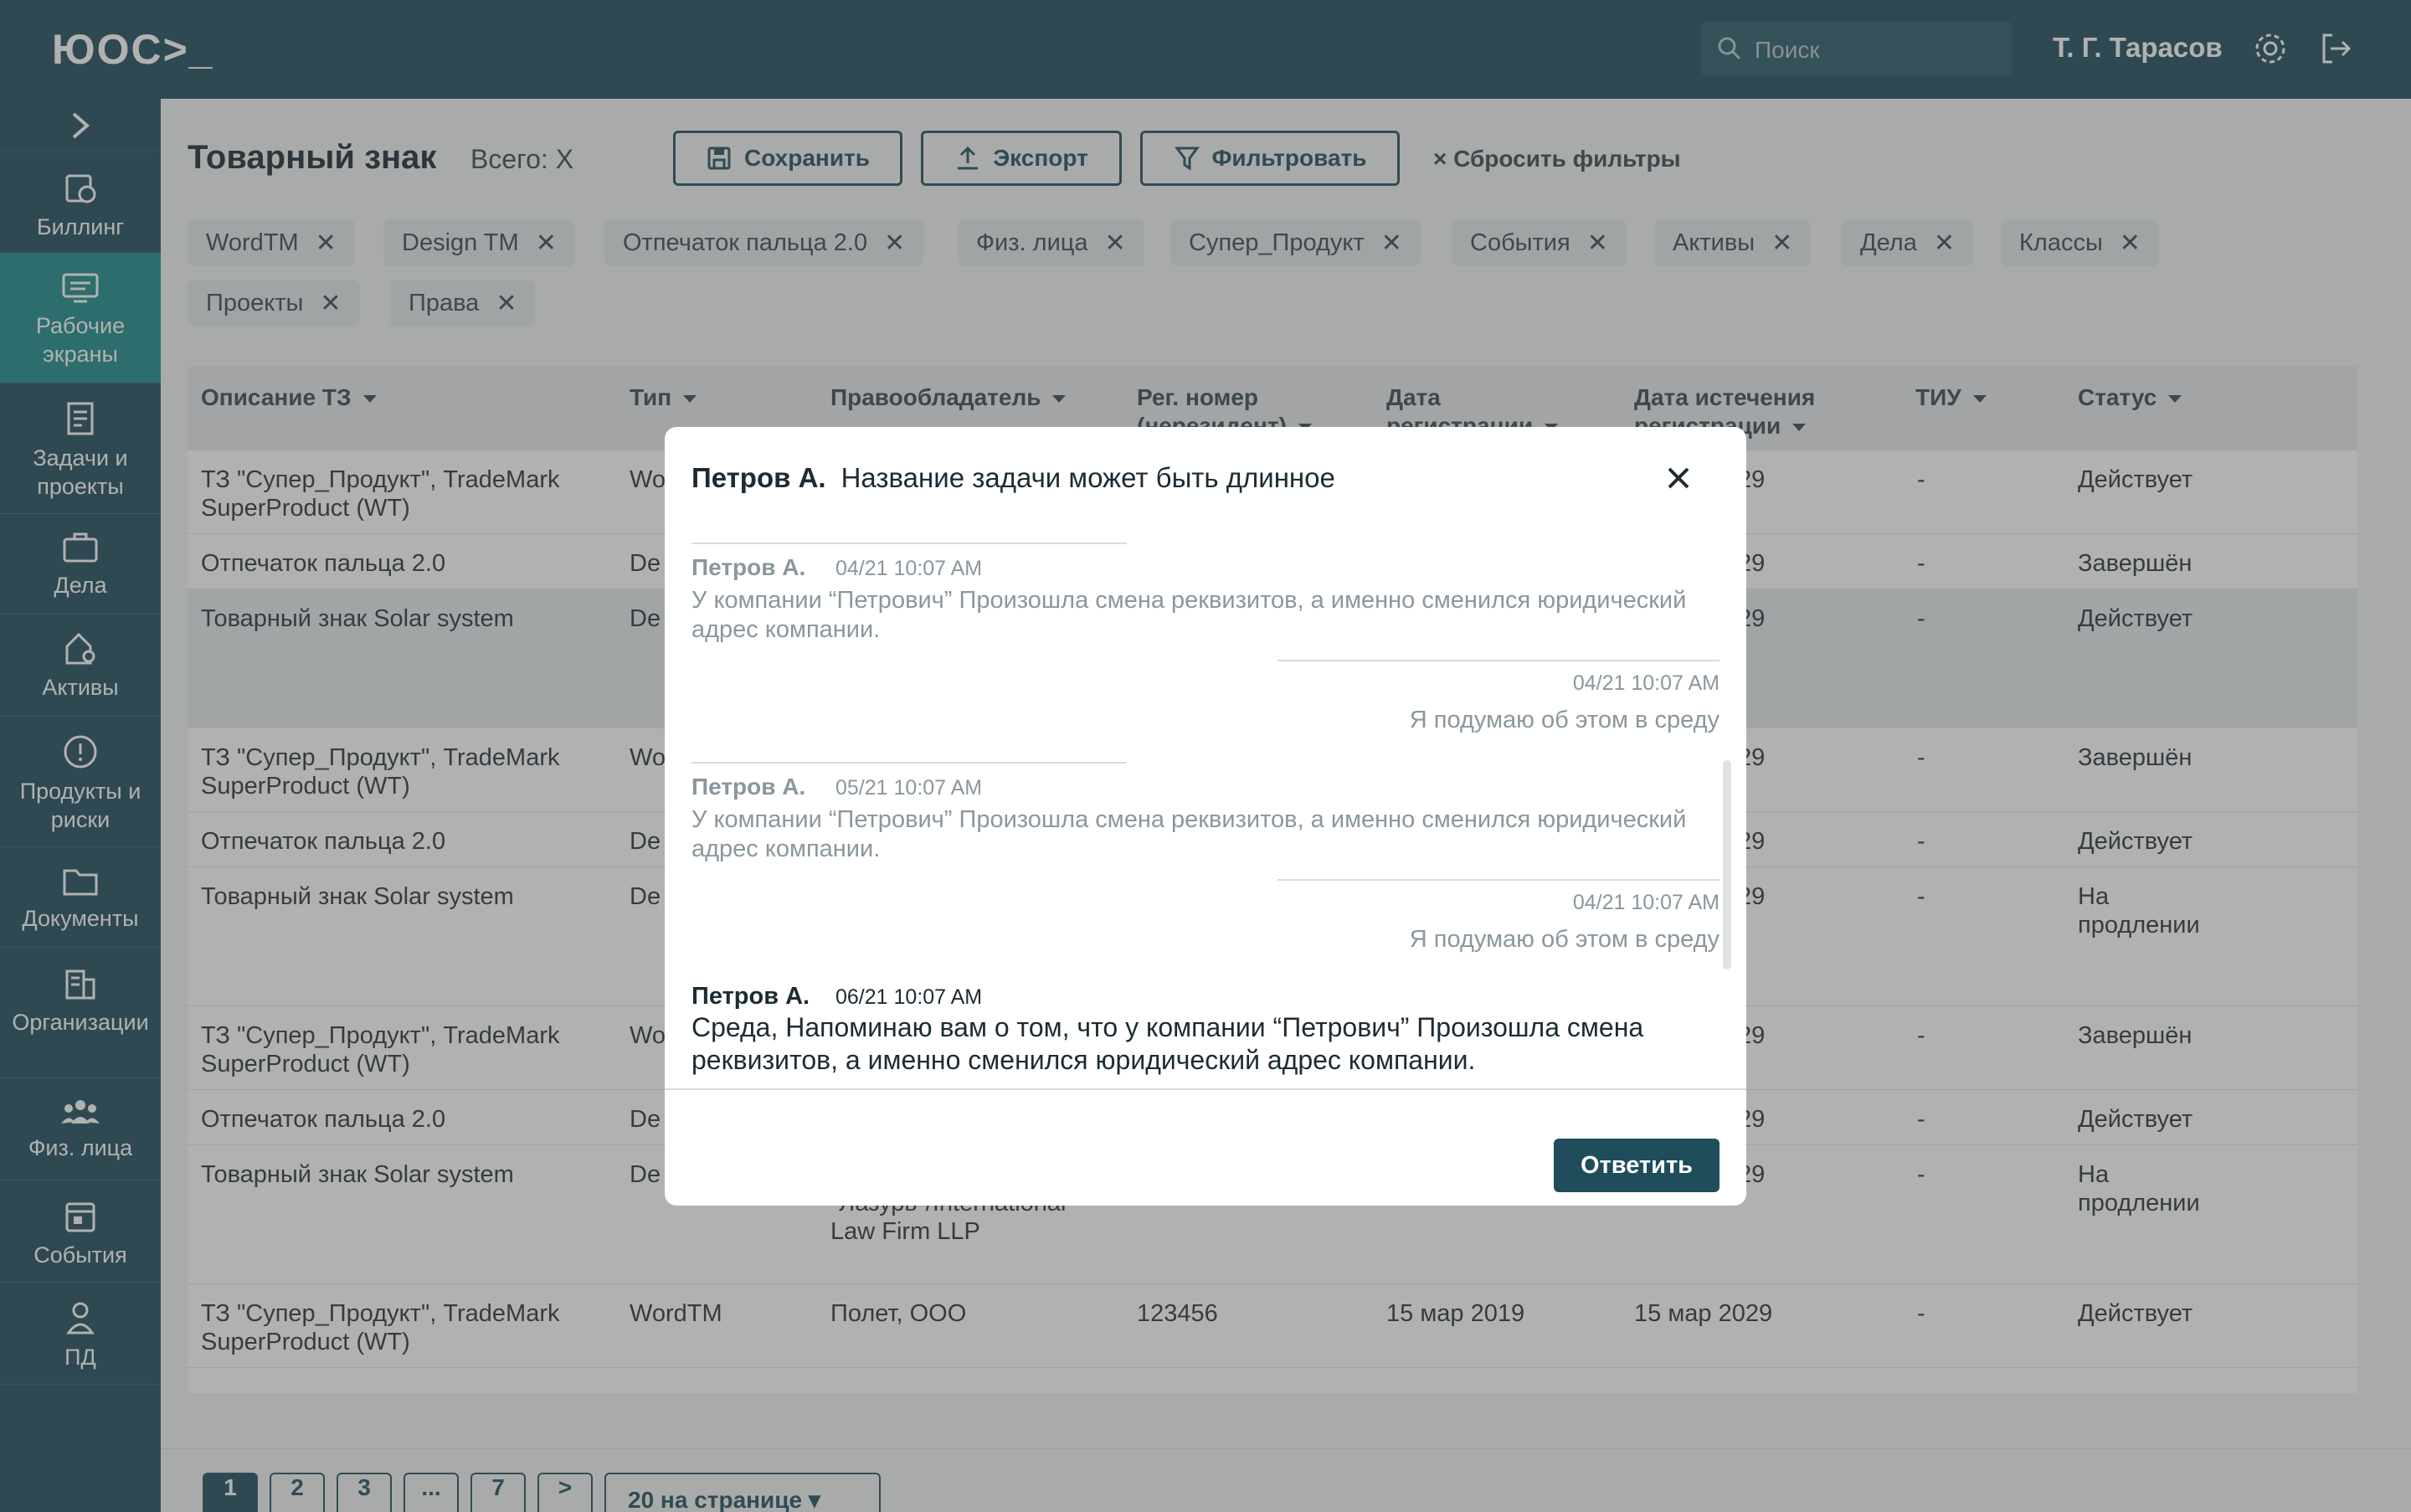  I want to click on modal-task-title: Название задачи может быть длинное, so click(1088, 477).